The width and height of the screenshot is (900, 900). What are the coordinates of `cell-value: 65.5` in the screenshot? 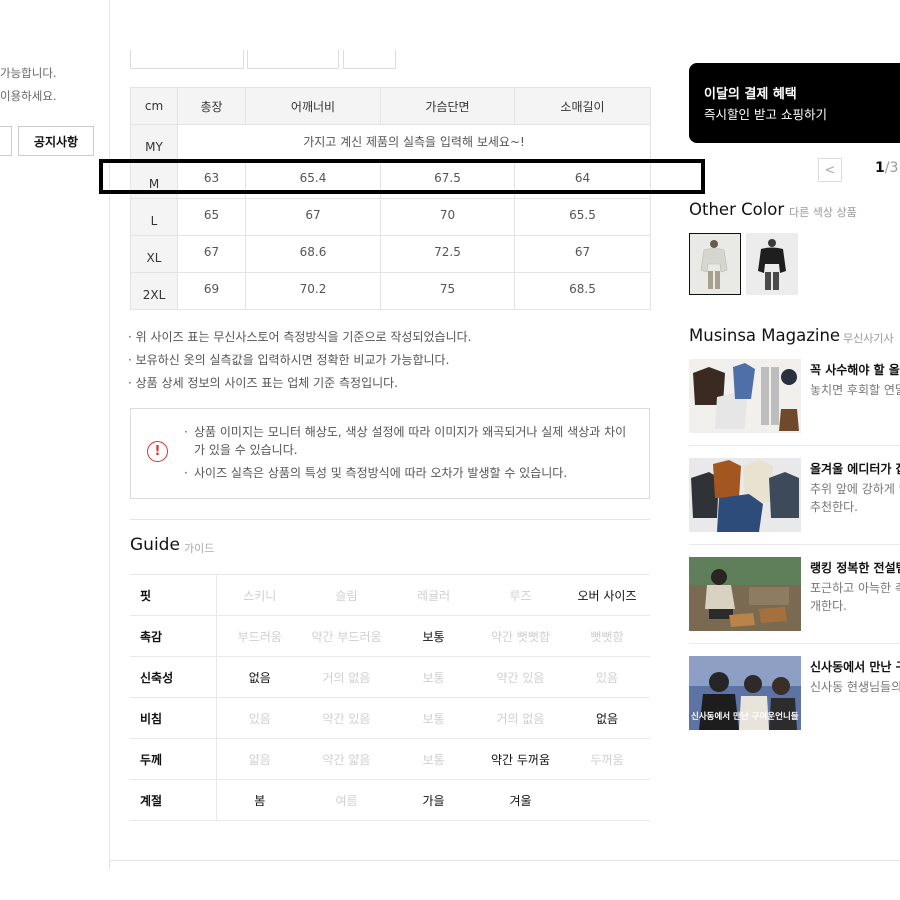 It's located at (582, 215).